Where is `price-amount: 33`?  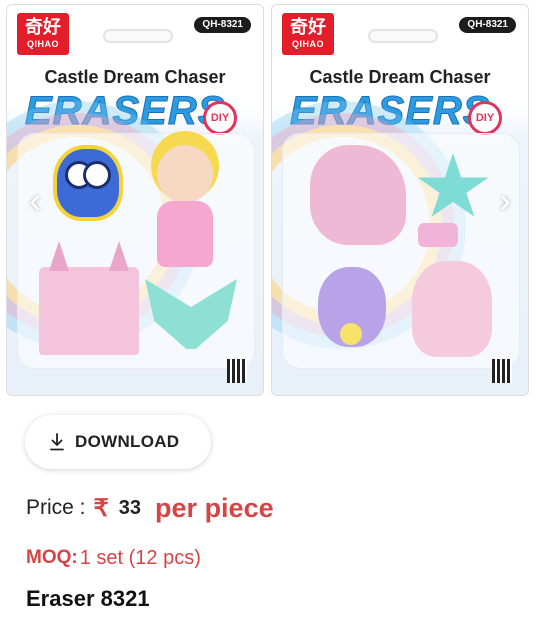
price-amount: 33 is located at coordinates (130, 507).